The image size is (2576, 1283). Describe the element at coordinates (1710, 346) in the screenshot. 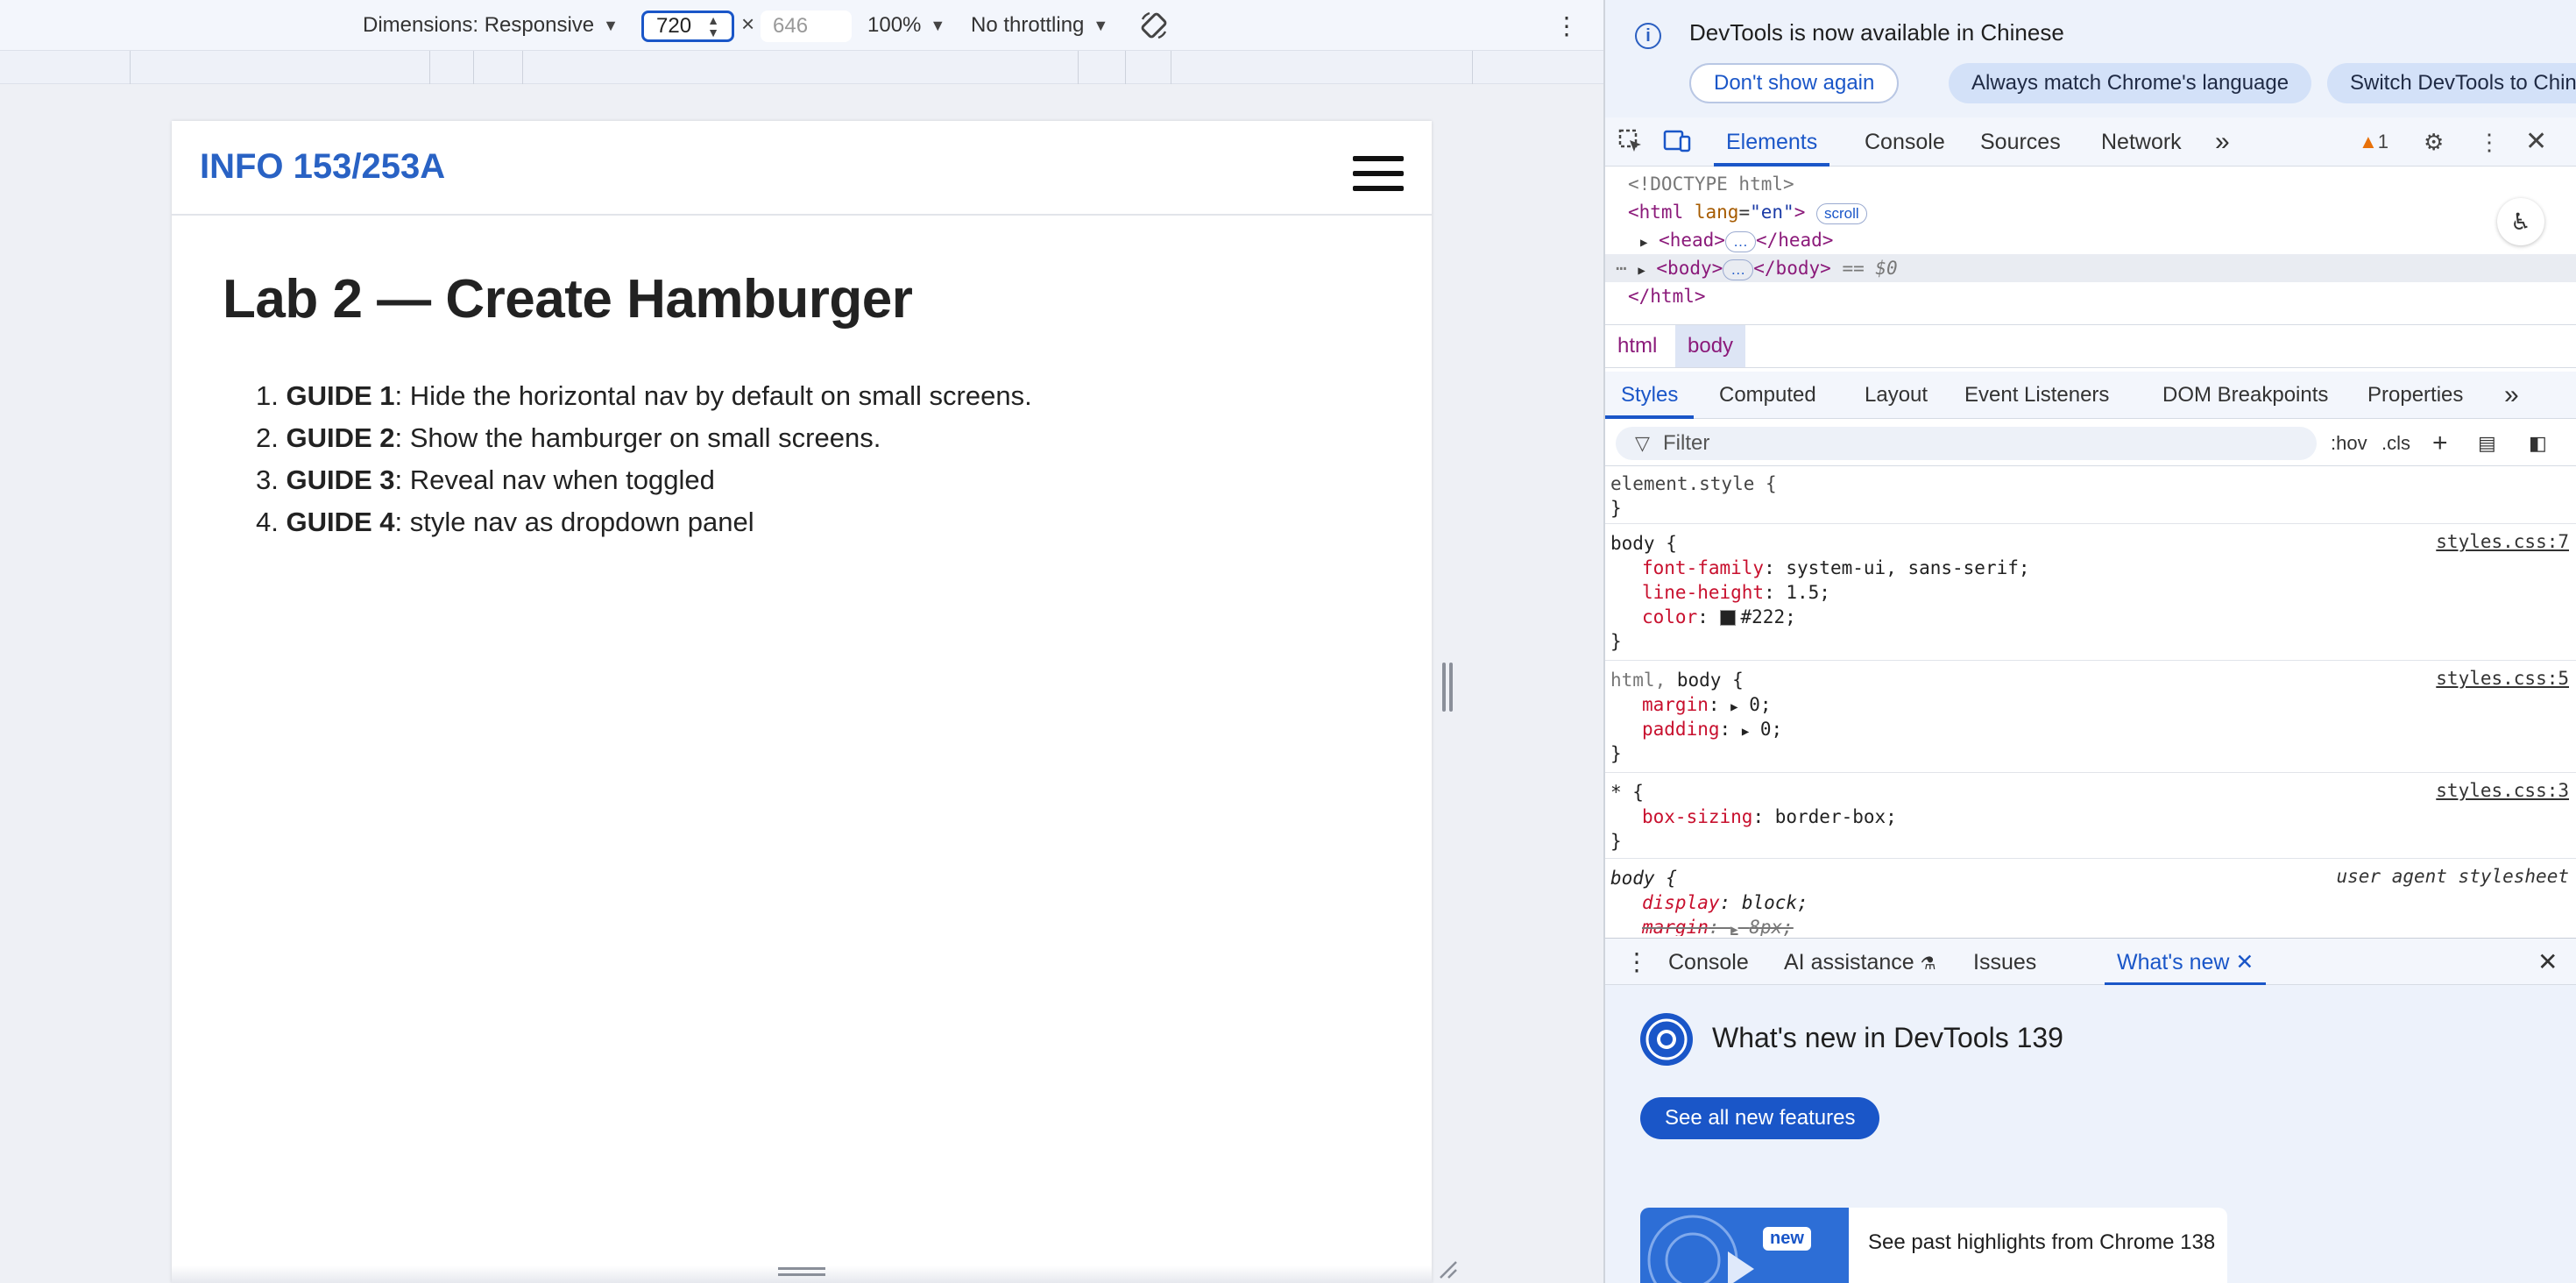

I see `breadcrumb-body: body` at that location.